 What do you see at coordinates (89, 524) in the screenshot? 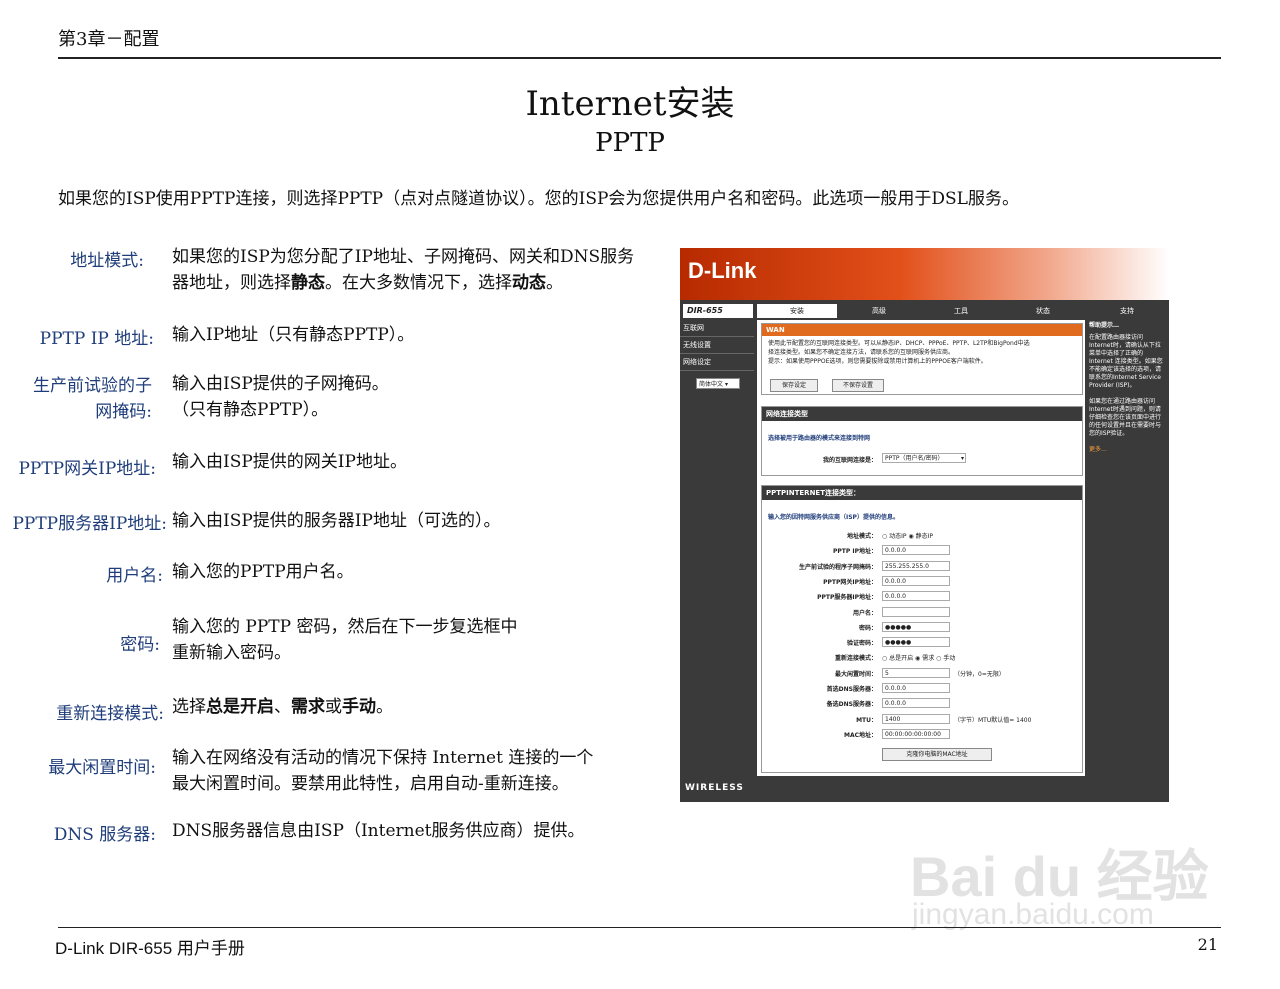
I see `label-server: PPTP服务器IP地址:` at bounding box center [89, 524].